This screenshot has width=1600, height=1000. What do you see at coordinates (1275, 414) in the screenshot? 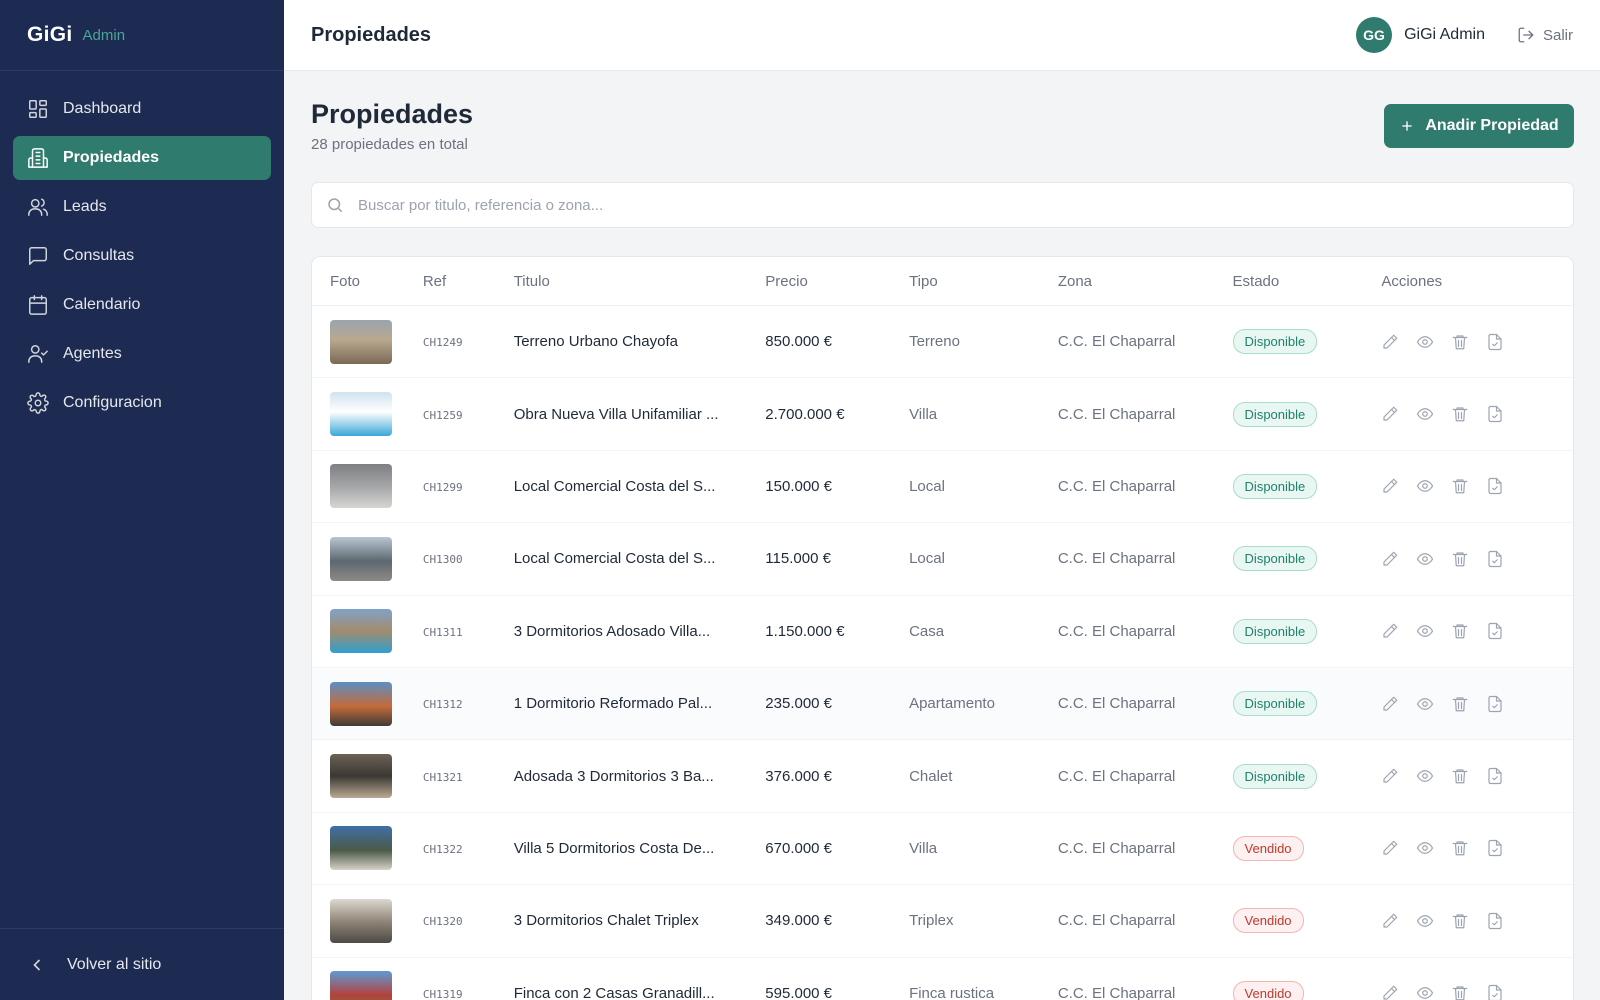
I see `status-badge: Disponible` at bounding box center [1275, 414].